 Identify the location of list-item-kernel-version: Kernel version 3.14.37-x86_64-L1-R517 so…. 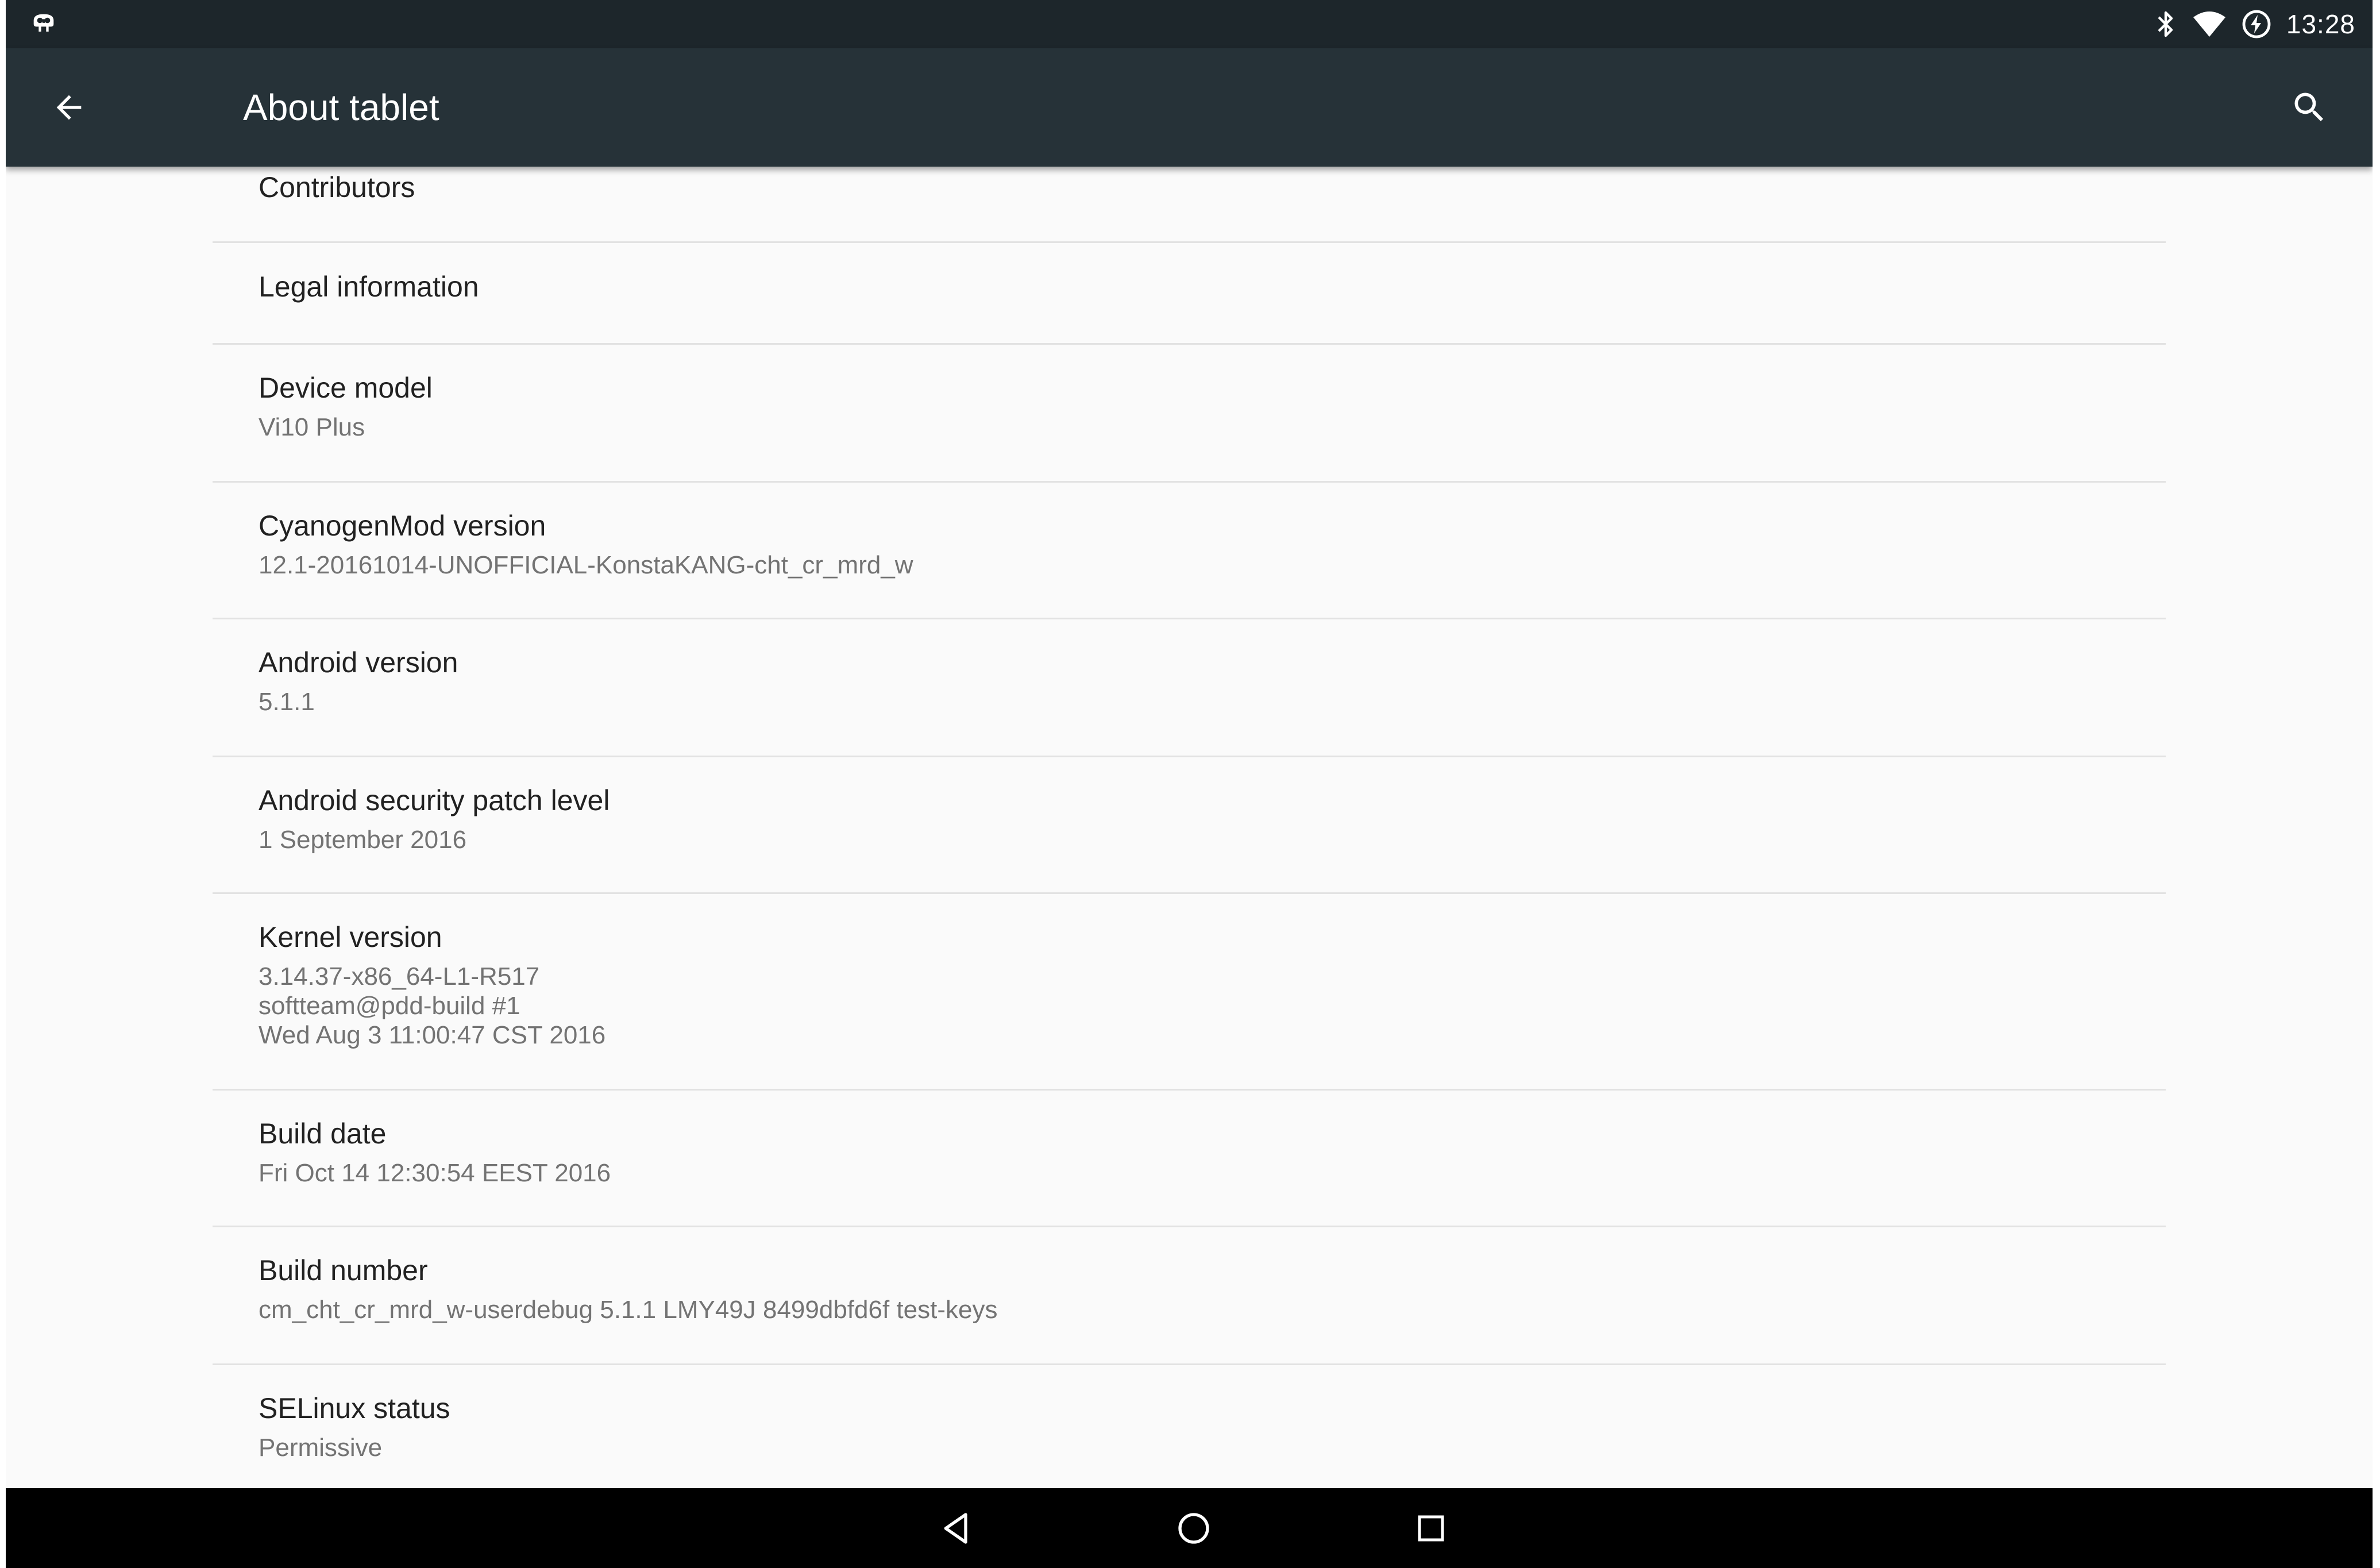
(1189, 992).